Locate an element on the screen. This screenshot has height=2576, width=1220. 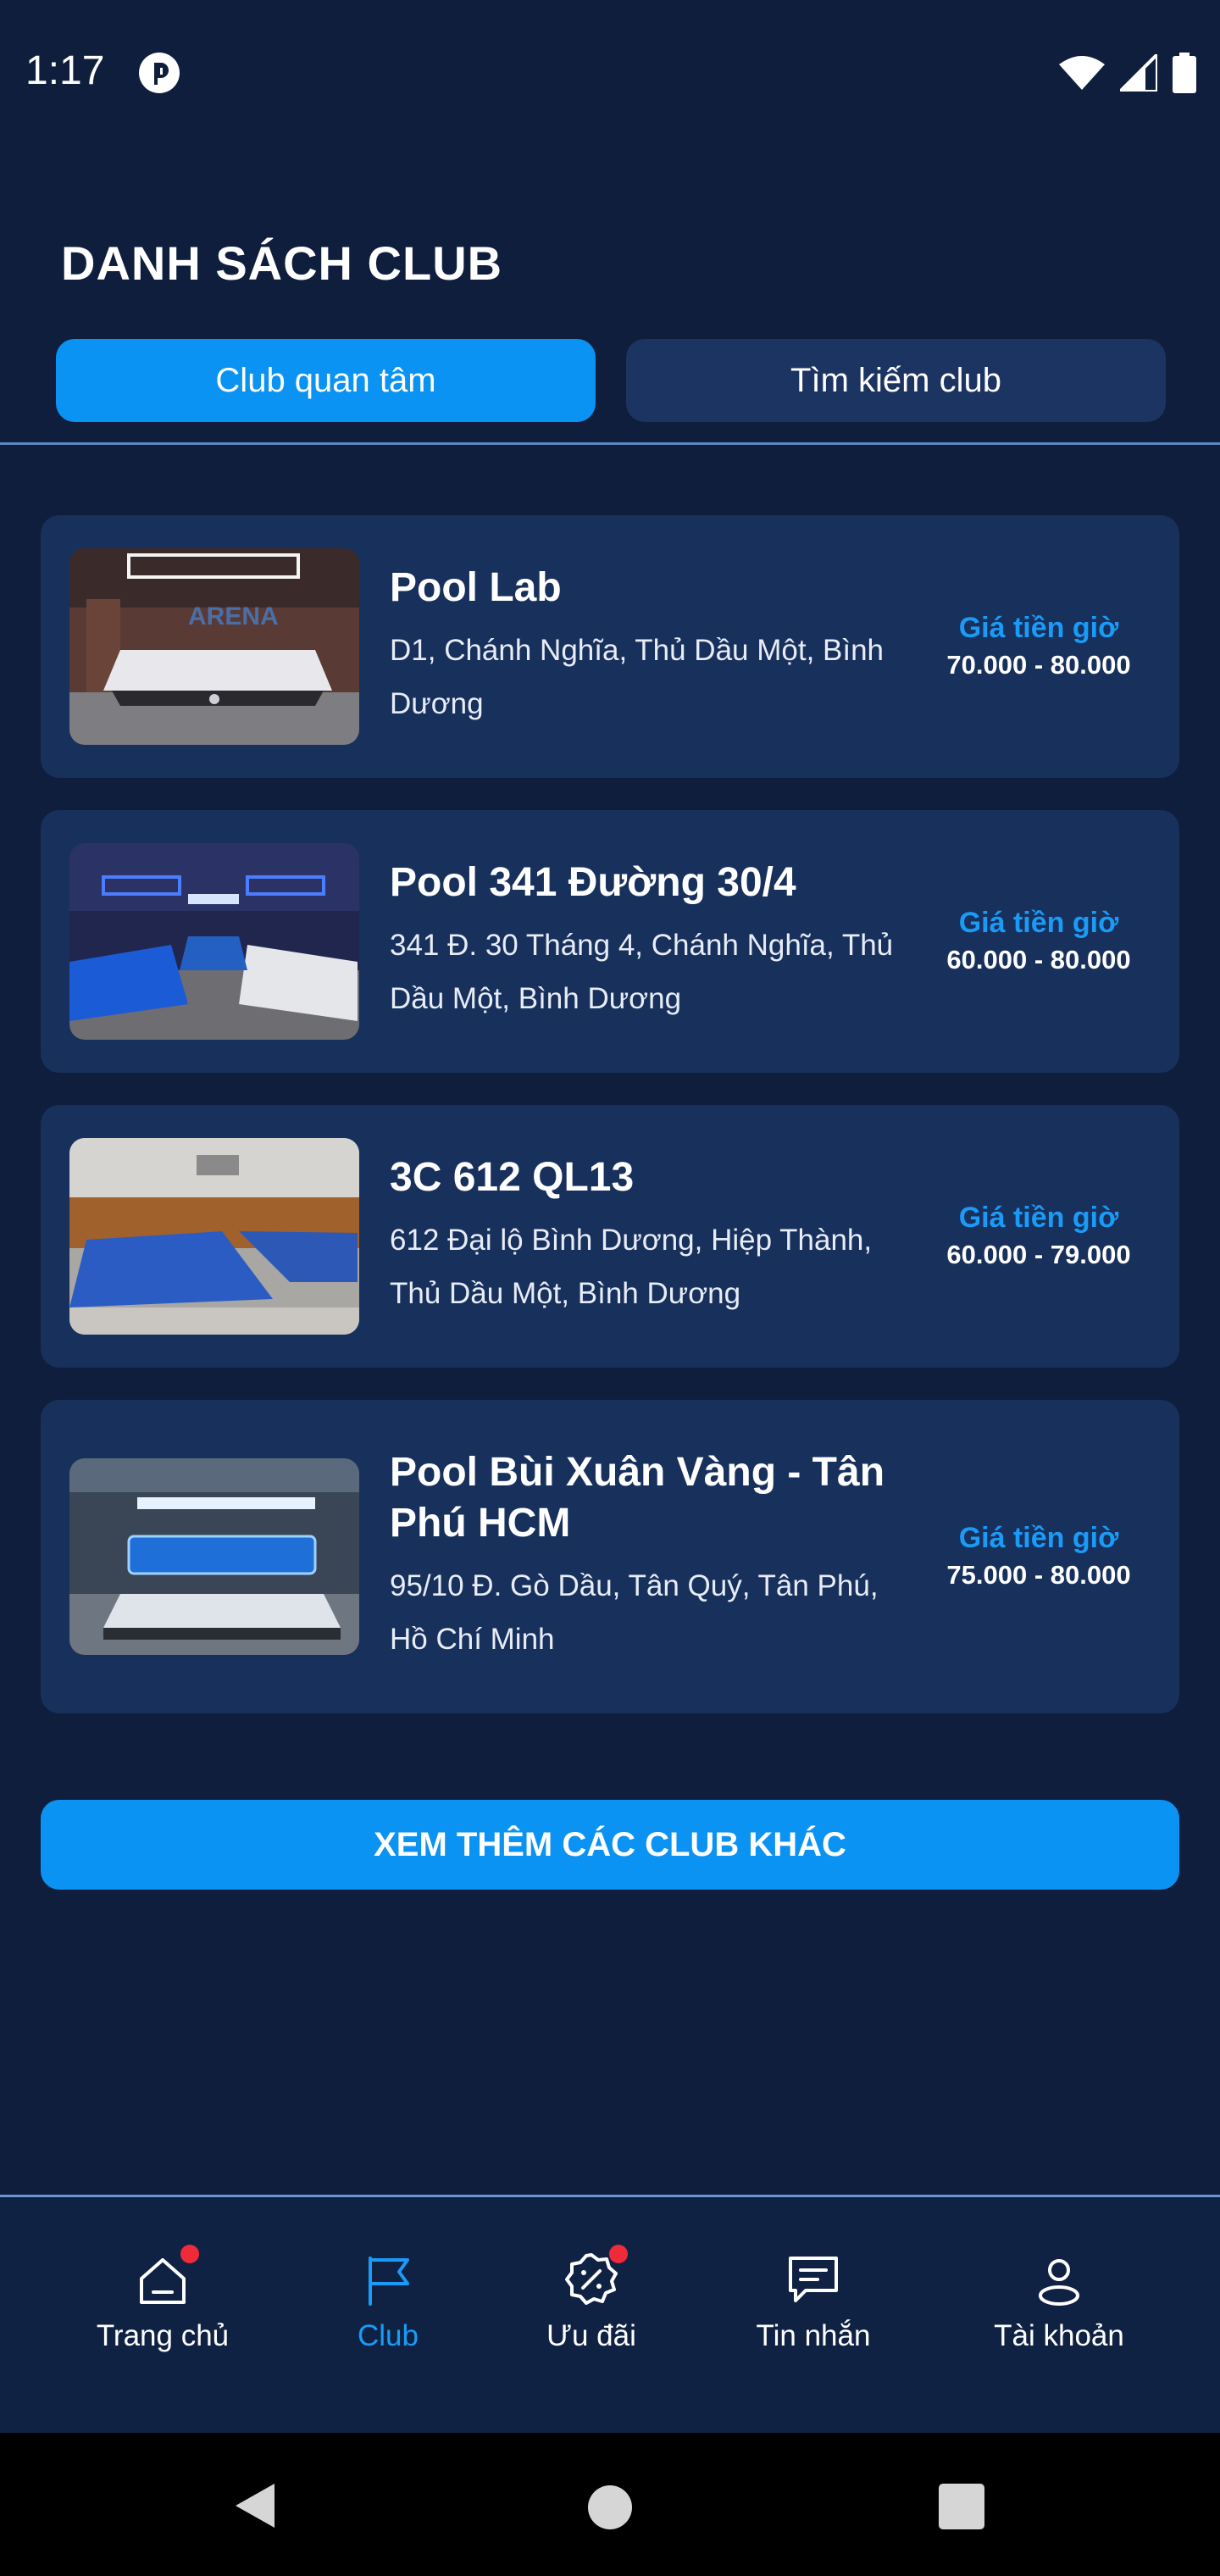
wifi-icon is located at coordinates (1082, 73).